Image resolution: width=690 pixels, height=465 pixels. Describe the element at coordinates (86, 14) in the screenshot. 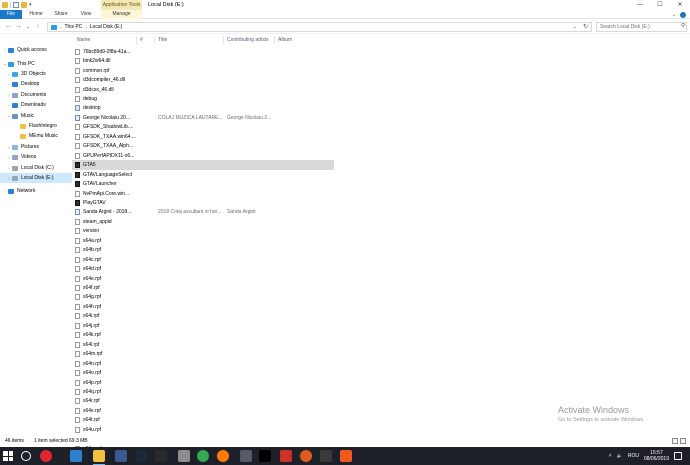

I see `tab-view: View` at that location.